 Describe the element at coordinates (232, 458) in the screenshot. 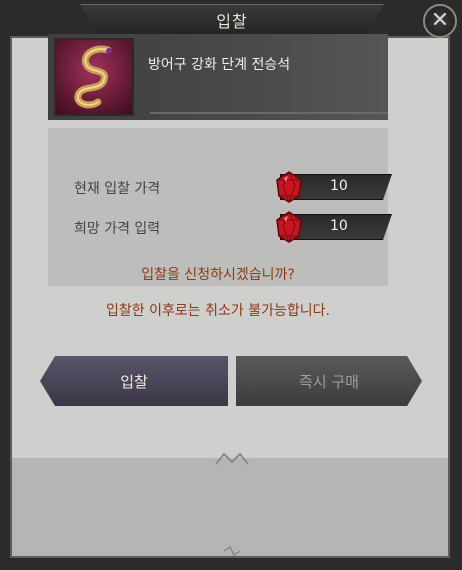

I see `footer-ornament` at that location.